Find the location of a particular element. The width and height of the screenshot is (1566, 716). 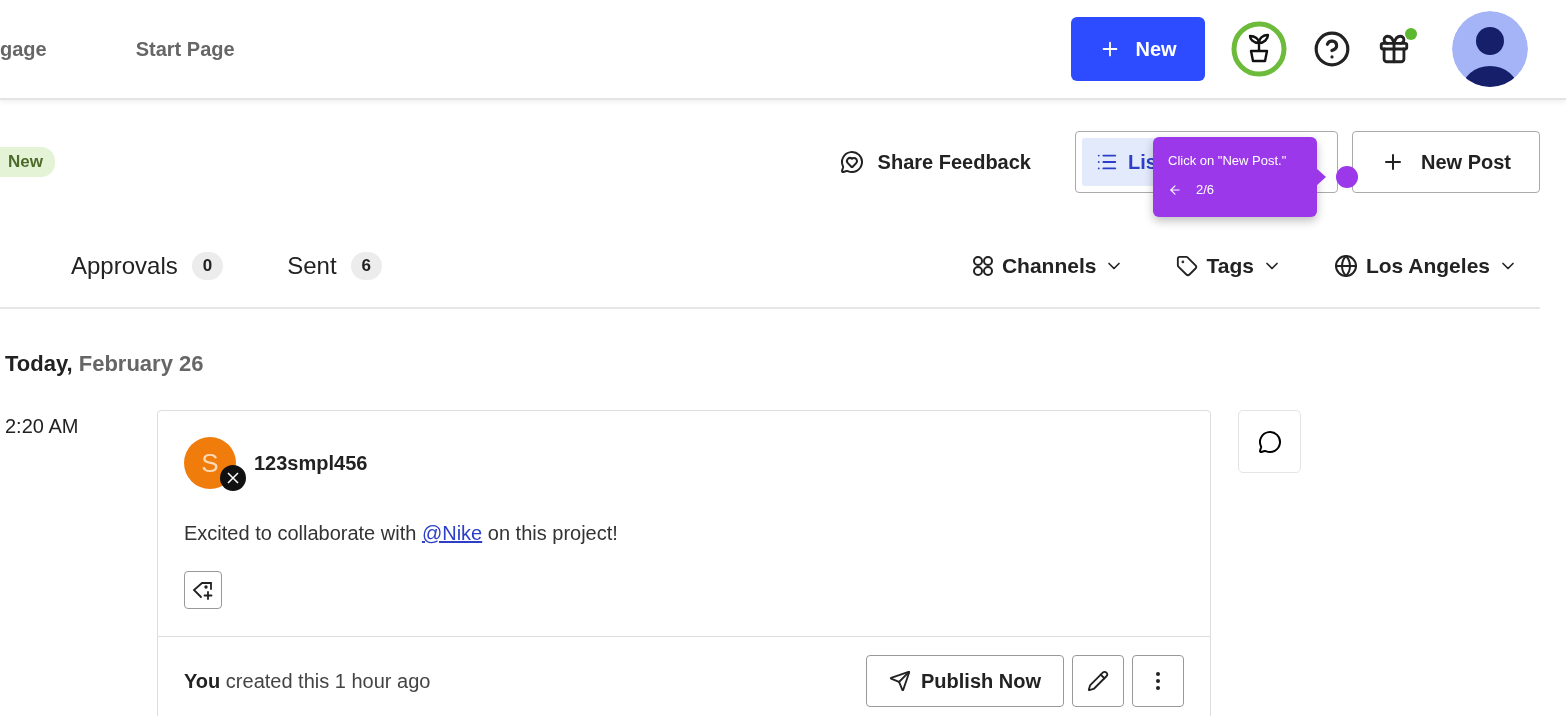

date-heading: Today, February 26 is located at coordinates (105, 364).